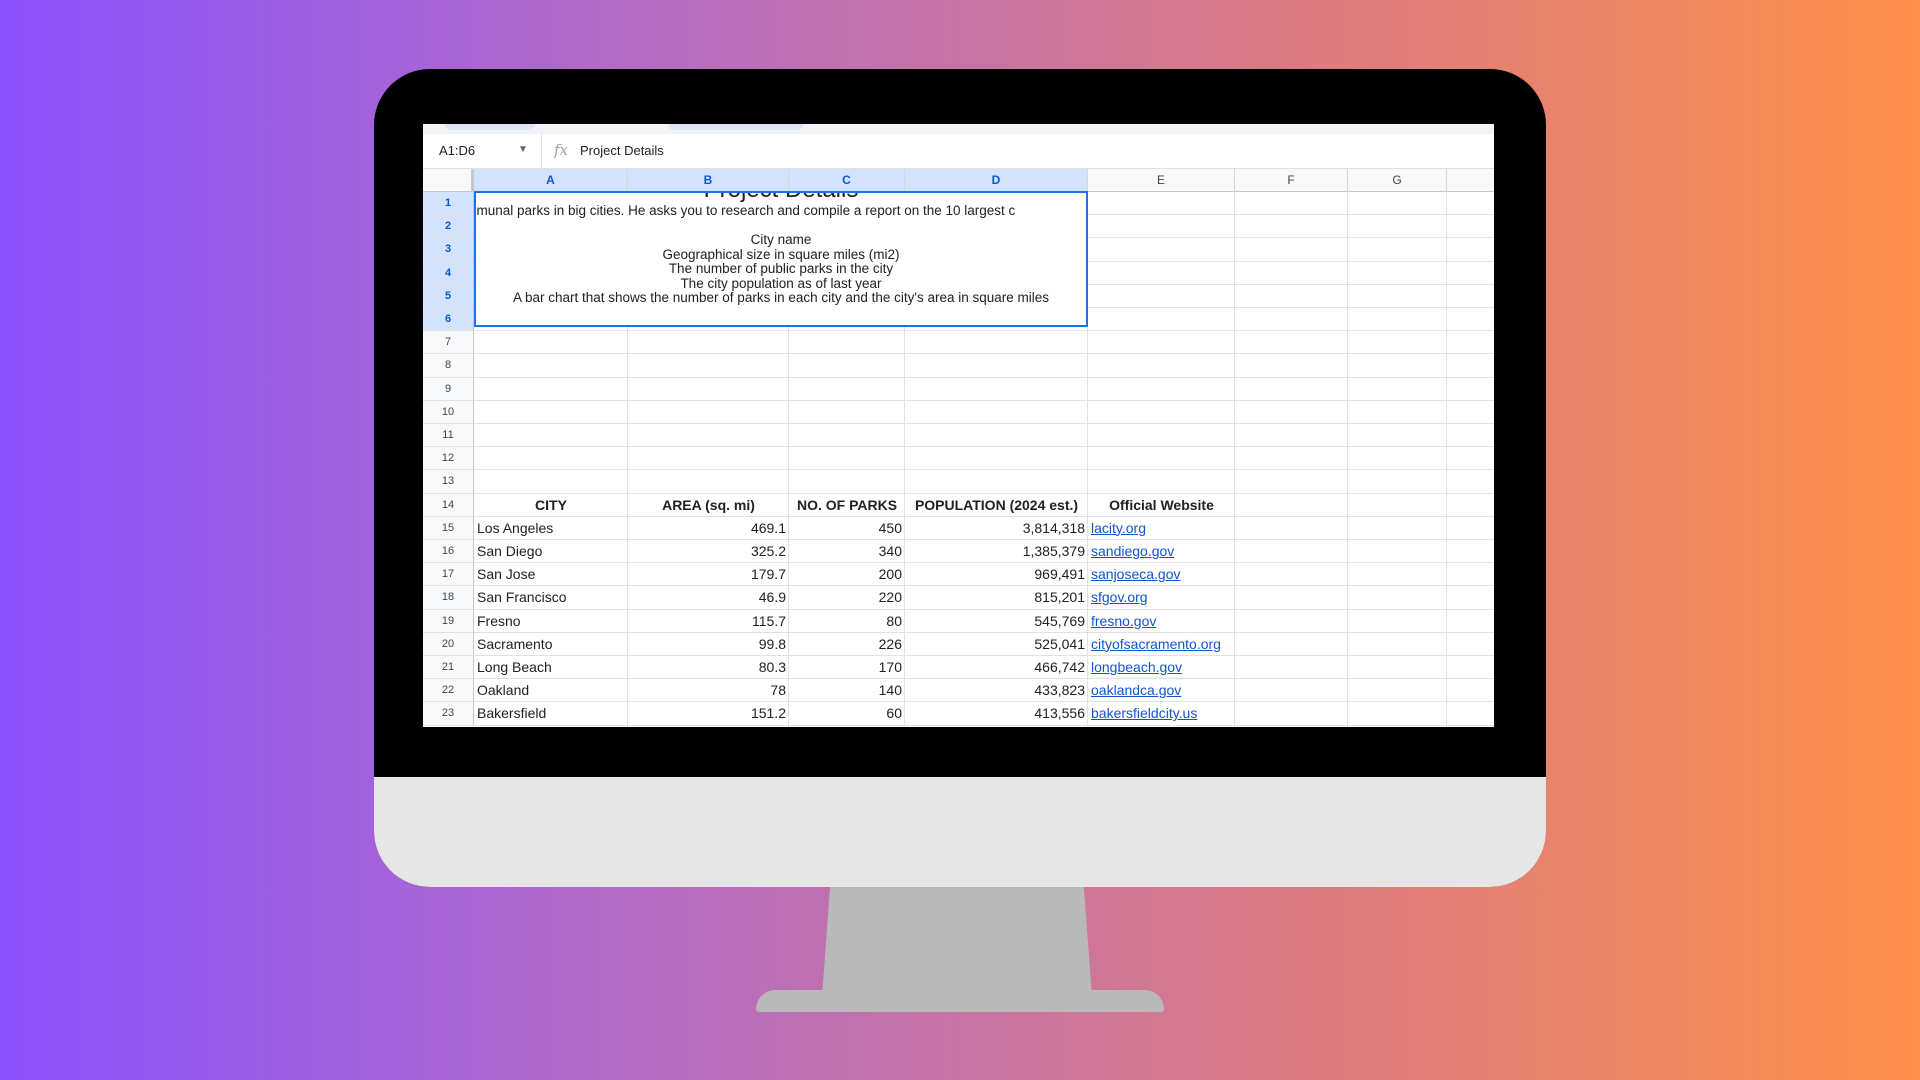 The image size is (1920, 1080). I want to click on table-cell: 469.1, so click(708, 528).